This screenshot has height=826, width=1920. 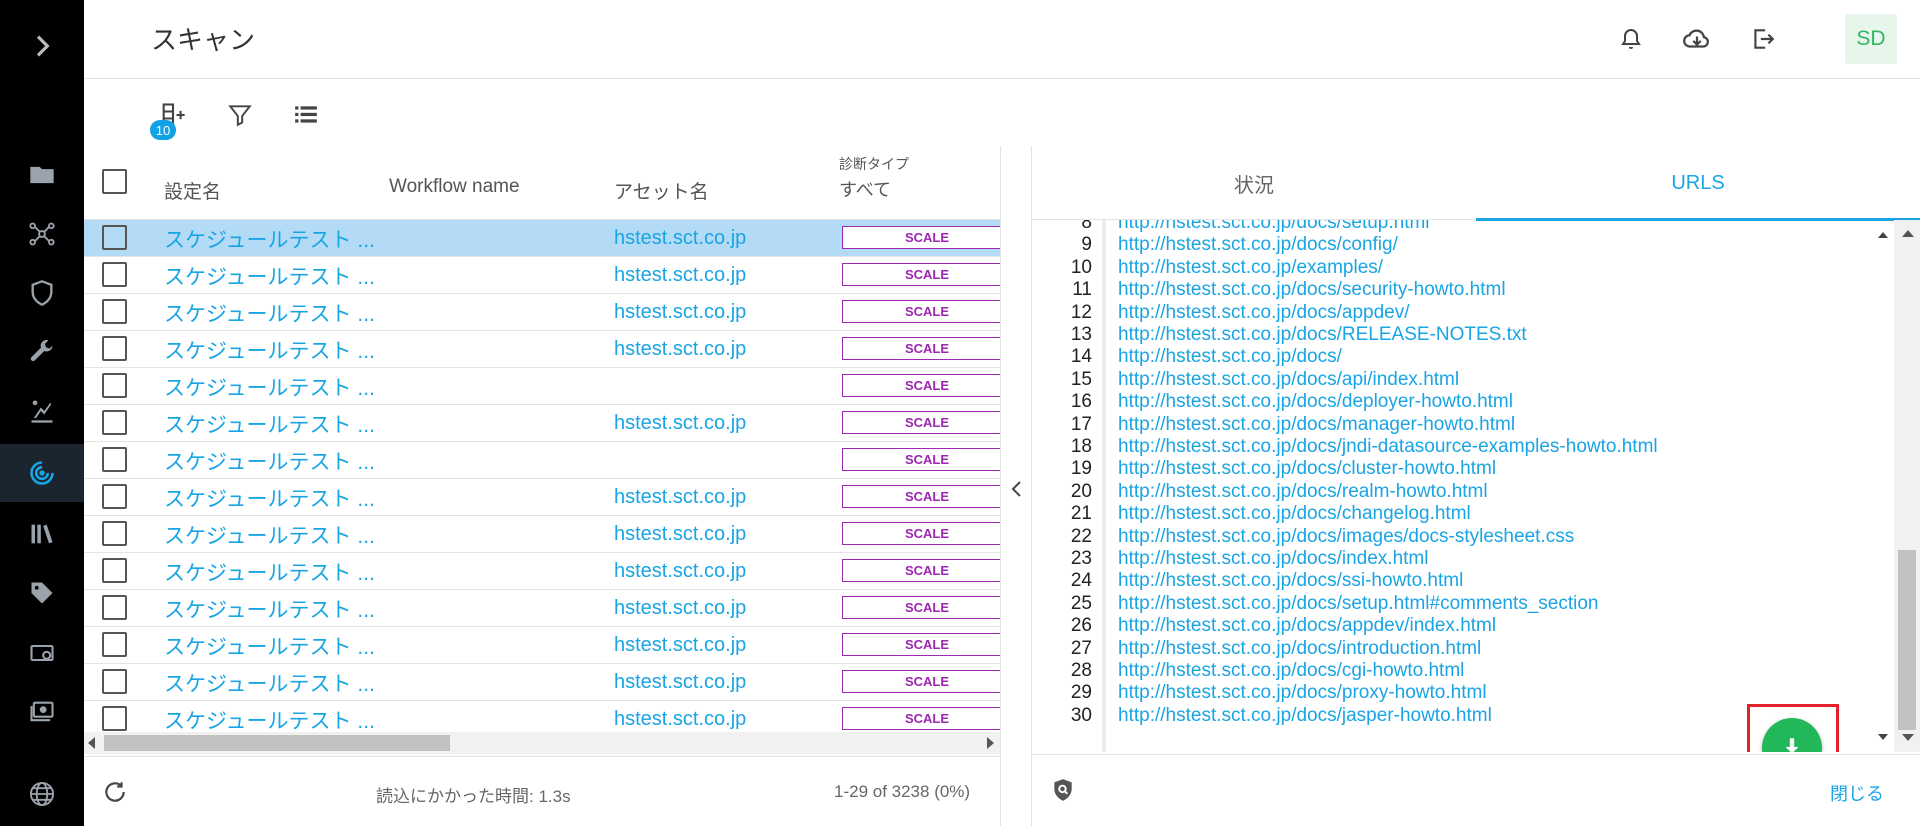 What do you see at coordinates (42, 352) in the screenshot?
I see `nav-item-tools` at bounding box center [42, 352].